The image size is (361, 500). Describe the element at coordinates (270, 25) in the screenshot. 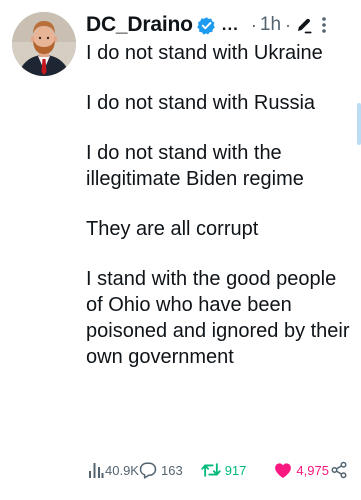

I see `timestamp: 1h` at that location.